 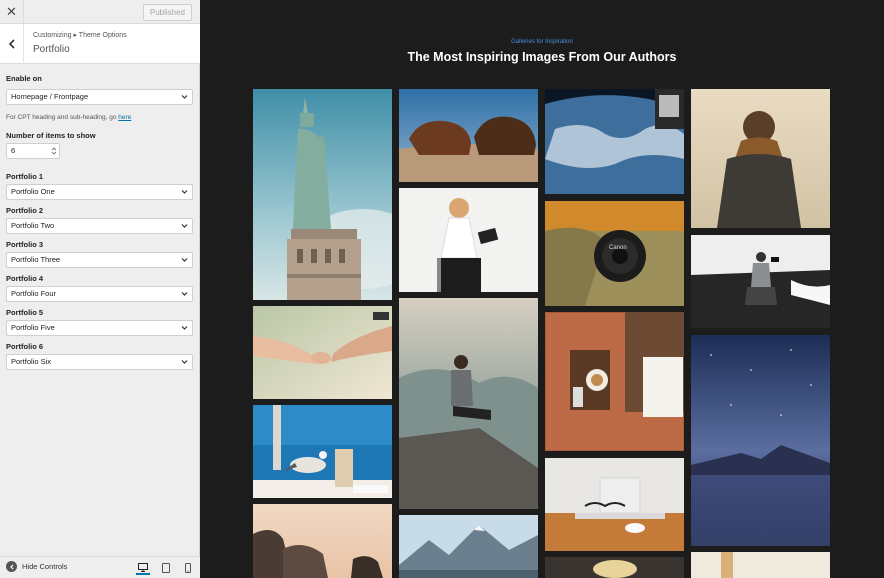 I want to click on portfolio-2-label: Portfolio 2, so click(x=25, y=210).